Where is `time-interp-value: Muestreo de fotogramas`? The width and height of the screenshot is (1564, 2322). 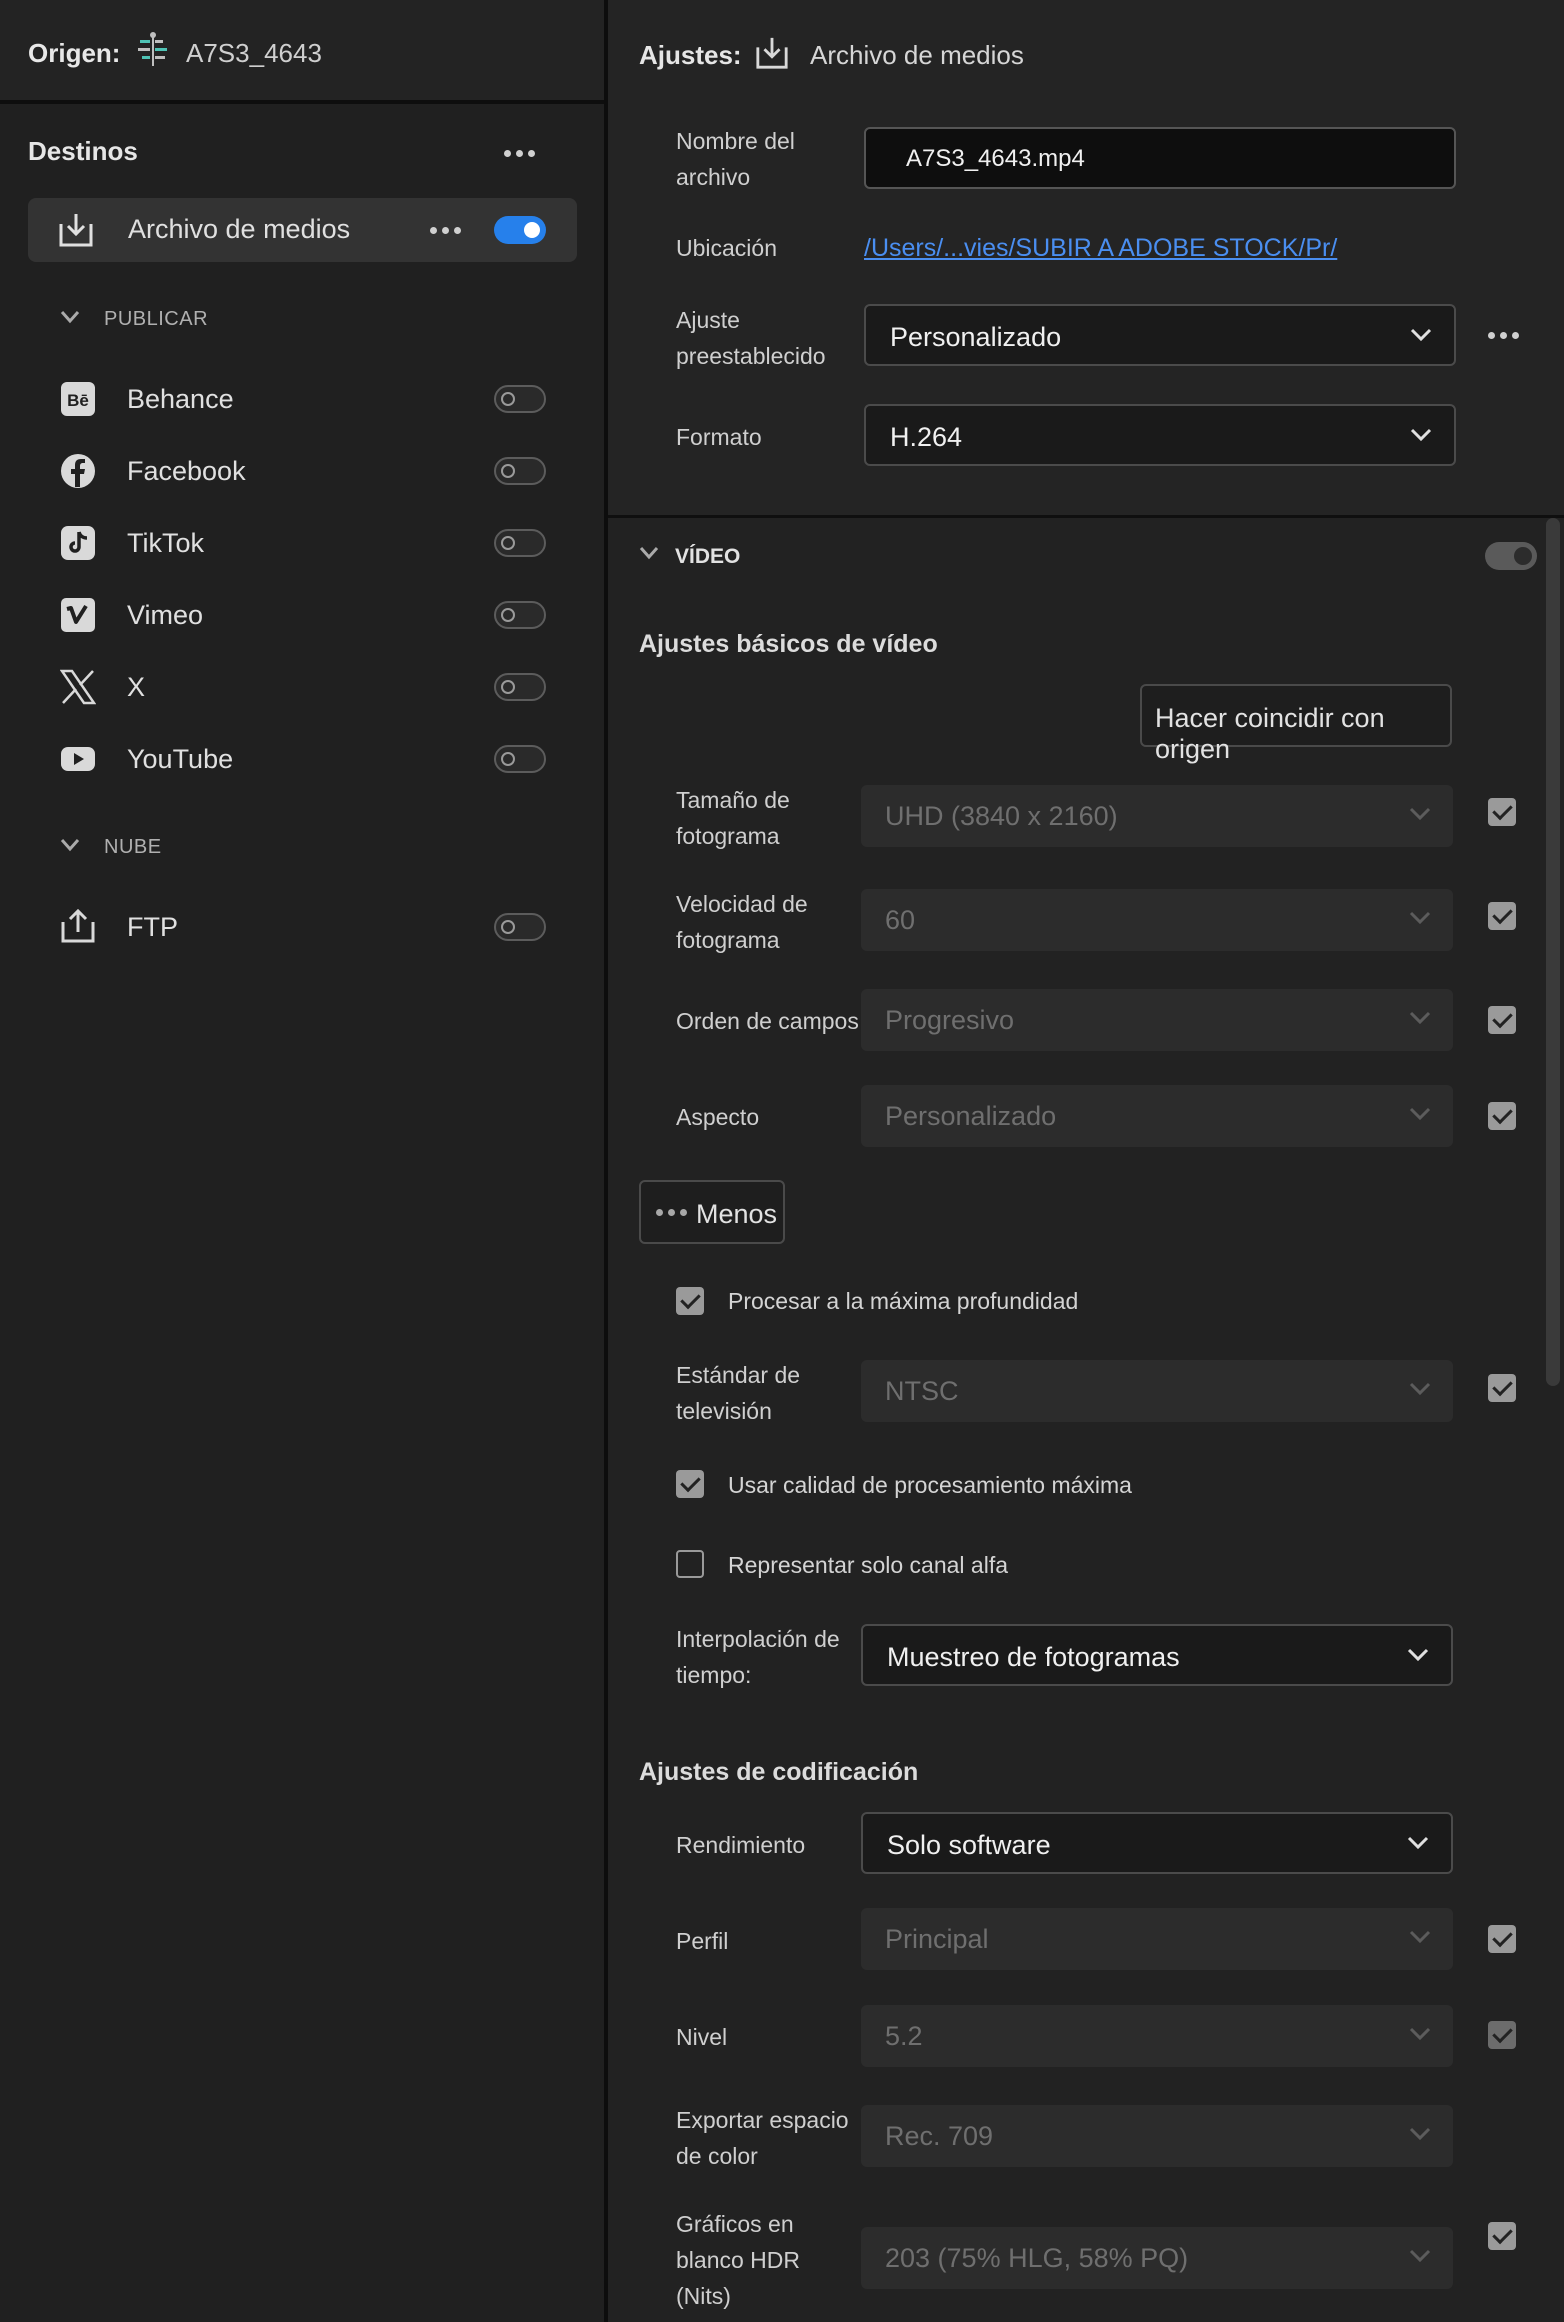
time-interp-value: Muestreo de fotogramas is located at coordinates (1033, 1657).